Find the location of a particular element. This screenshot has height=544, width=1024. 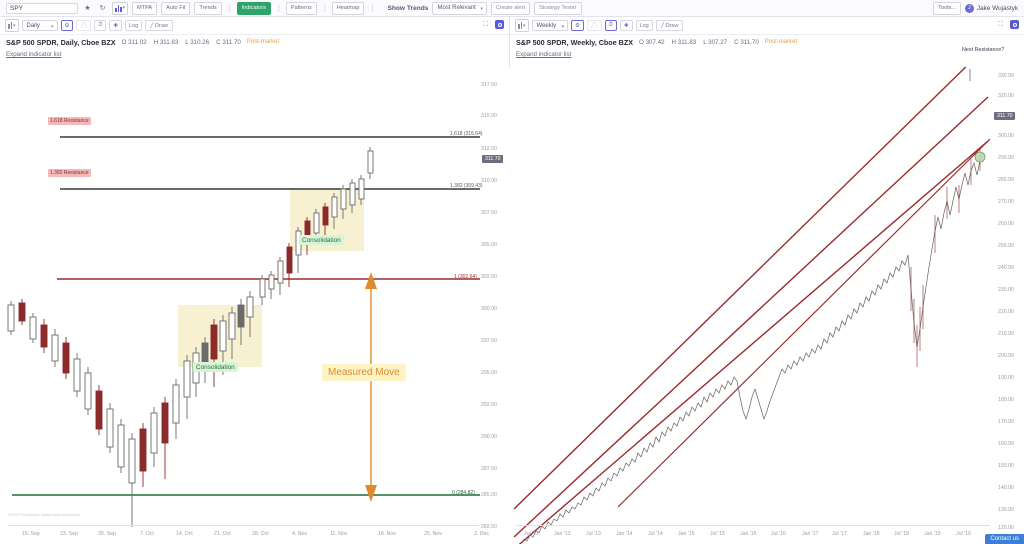

toolbar-button-trends: Trends is located at coordinates (208, 8).